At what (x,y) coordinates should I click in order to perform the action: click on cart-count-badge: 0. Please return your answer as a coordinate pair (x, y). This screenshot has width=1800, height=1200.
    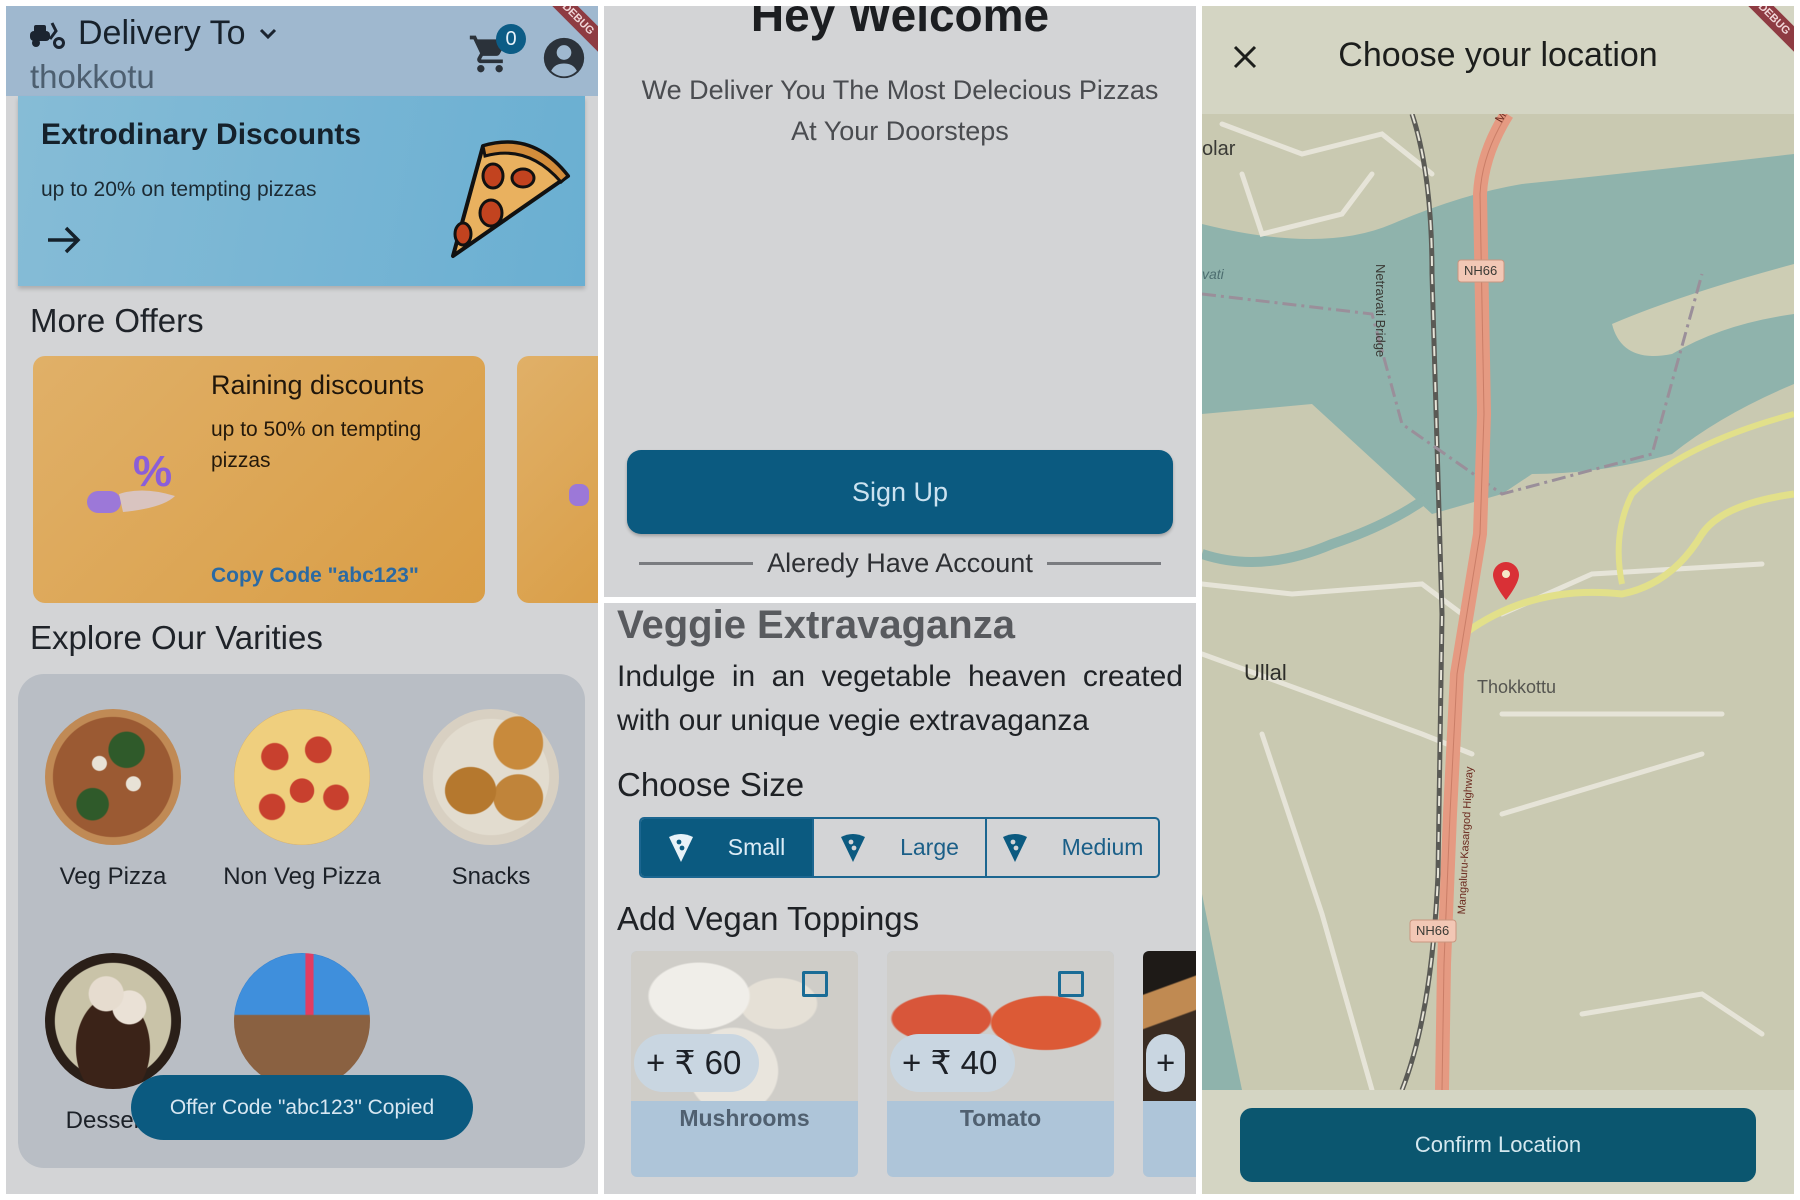
    Looking at the image, I should click on (511, 39).